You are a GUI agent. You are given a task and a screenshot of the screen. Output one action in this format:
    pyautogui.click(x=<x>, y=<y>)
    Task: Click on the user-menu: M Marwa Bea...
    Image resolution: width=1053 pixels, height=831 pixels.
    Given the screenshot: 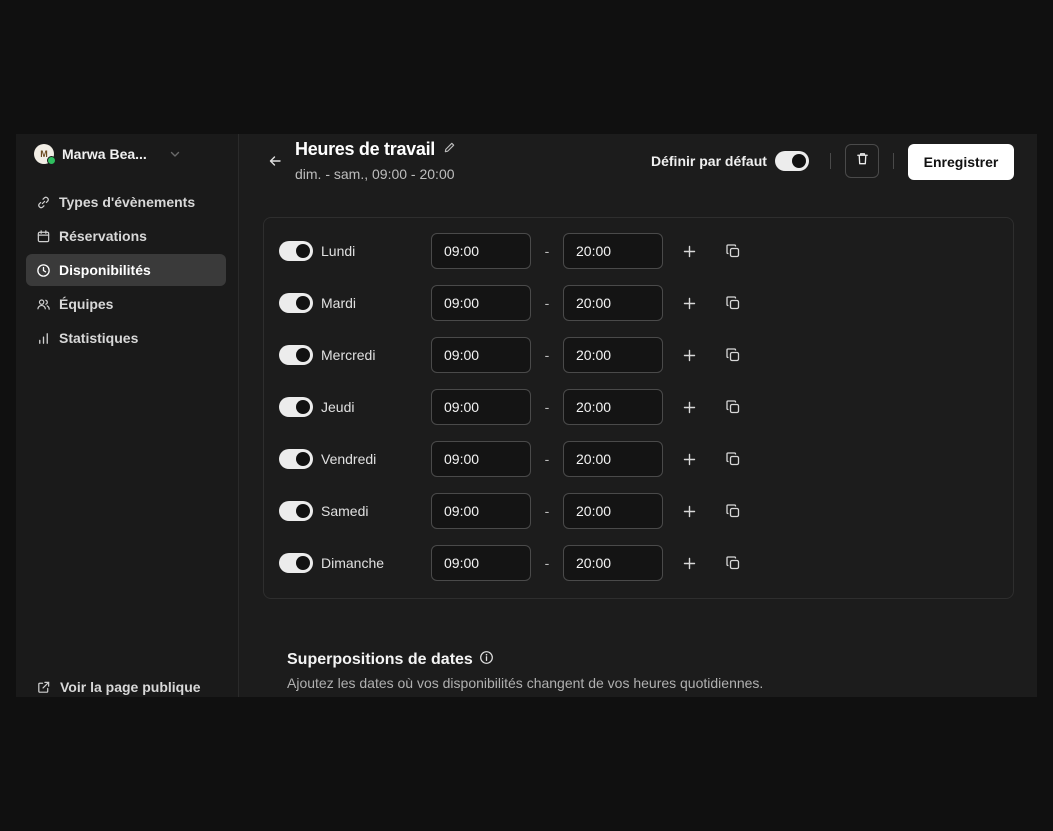 What is the action you would take?
    pyautogui.click(x=107, y=154)
    